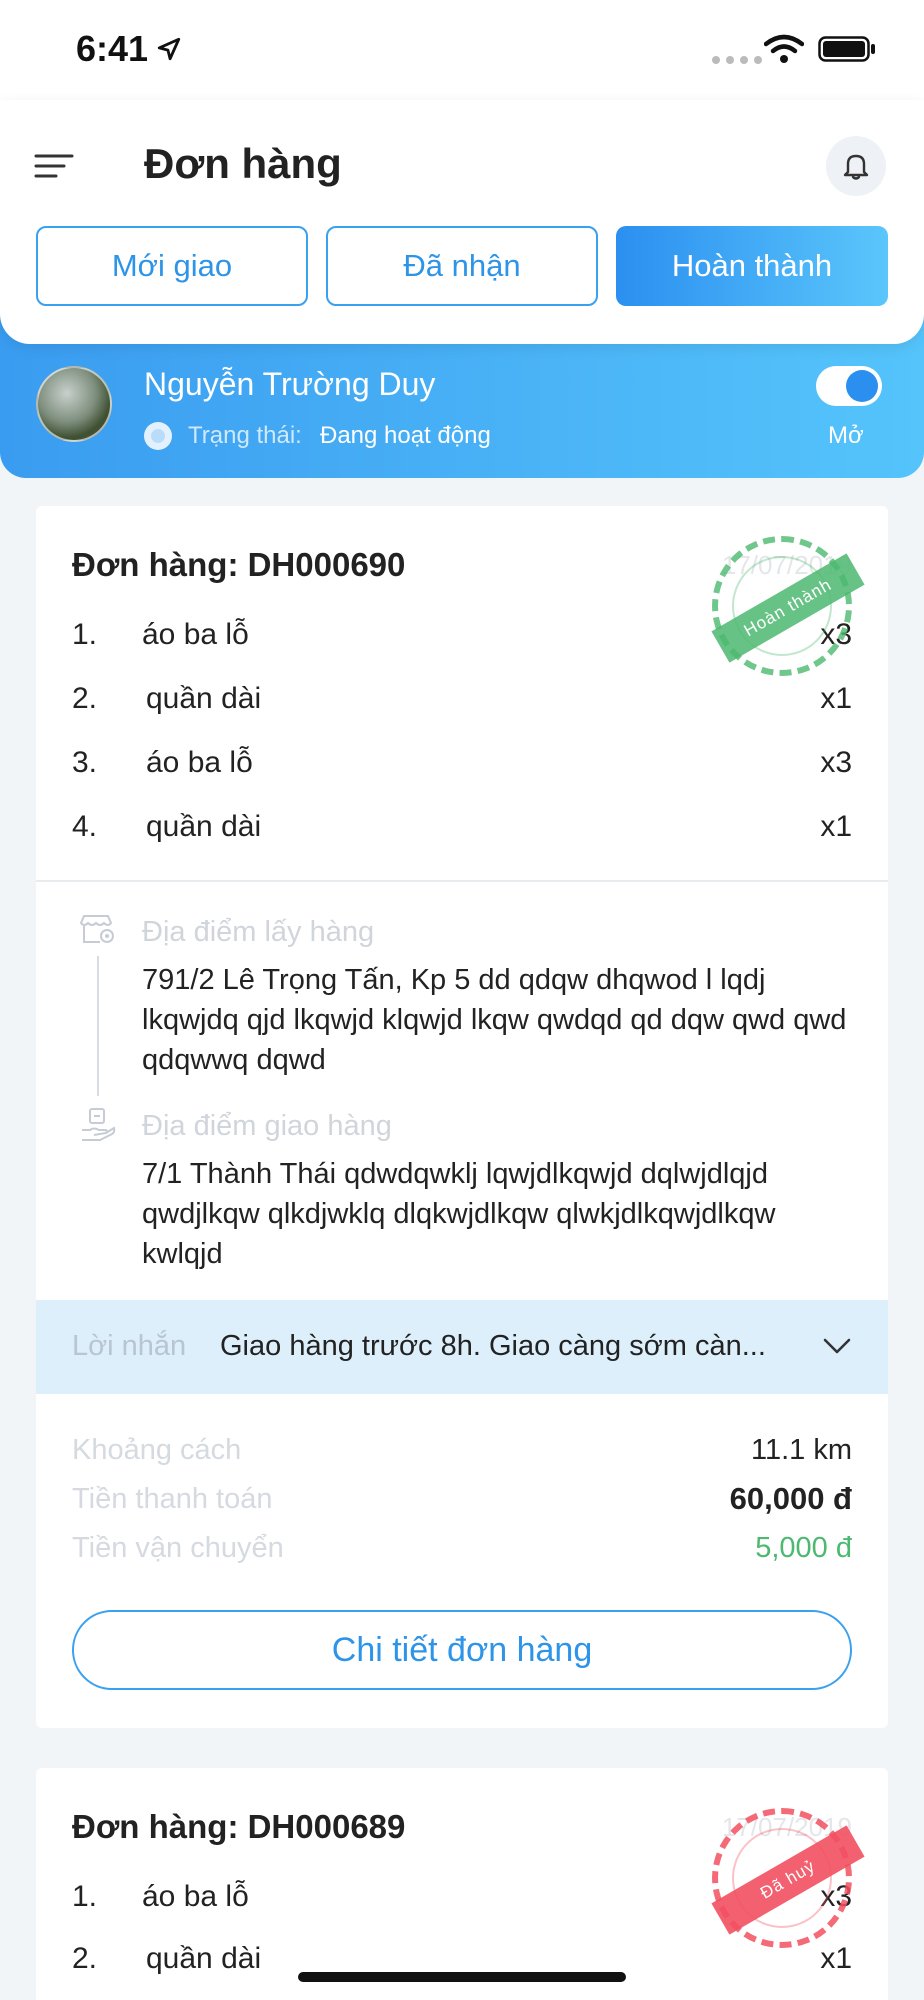 The width and height of the screenshot is (924, 2000). What do you see at coordinates (803, 1548) in the screenshot?
I see `shipping-value: 5,000 đ` at bounding box center [803, 1548].